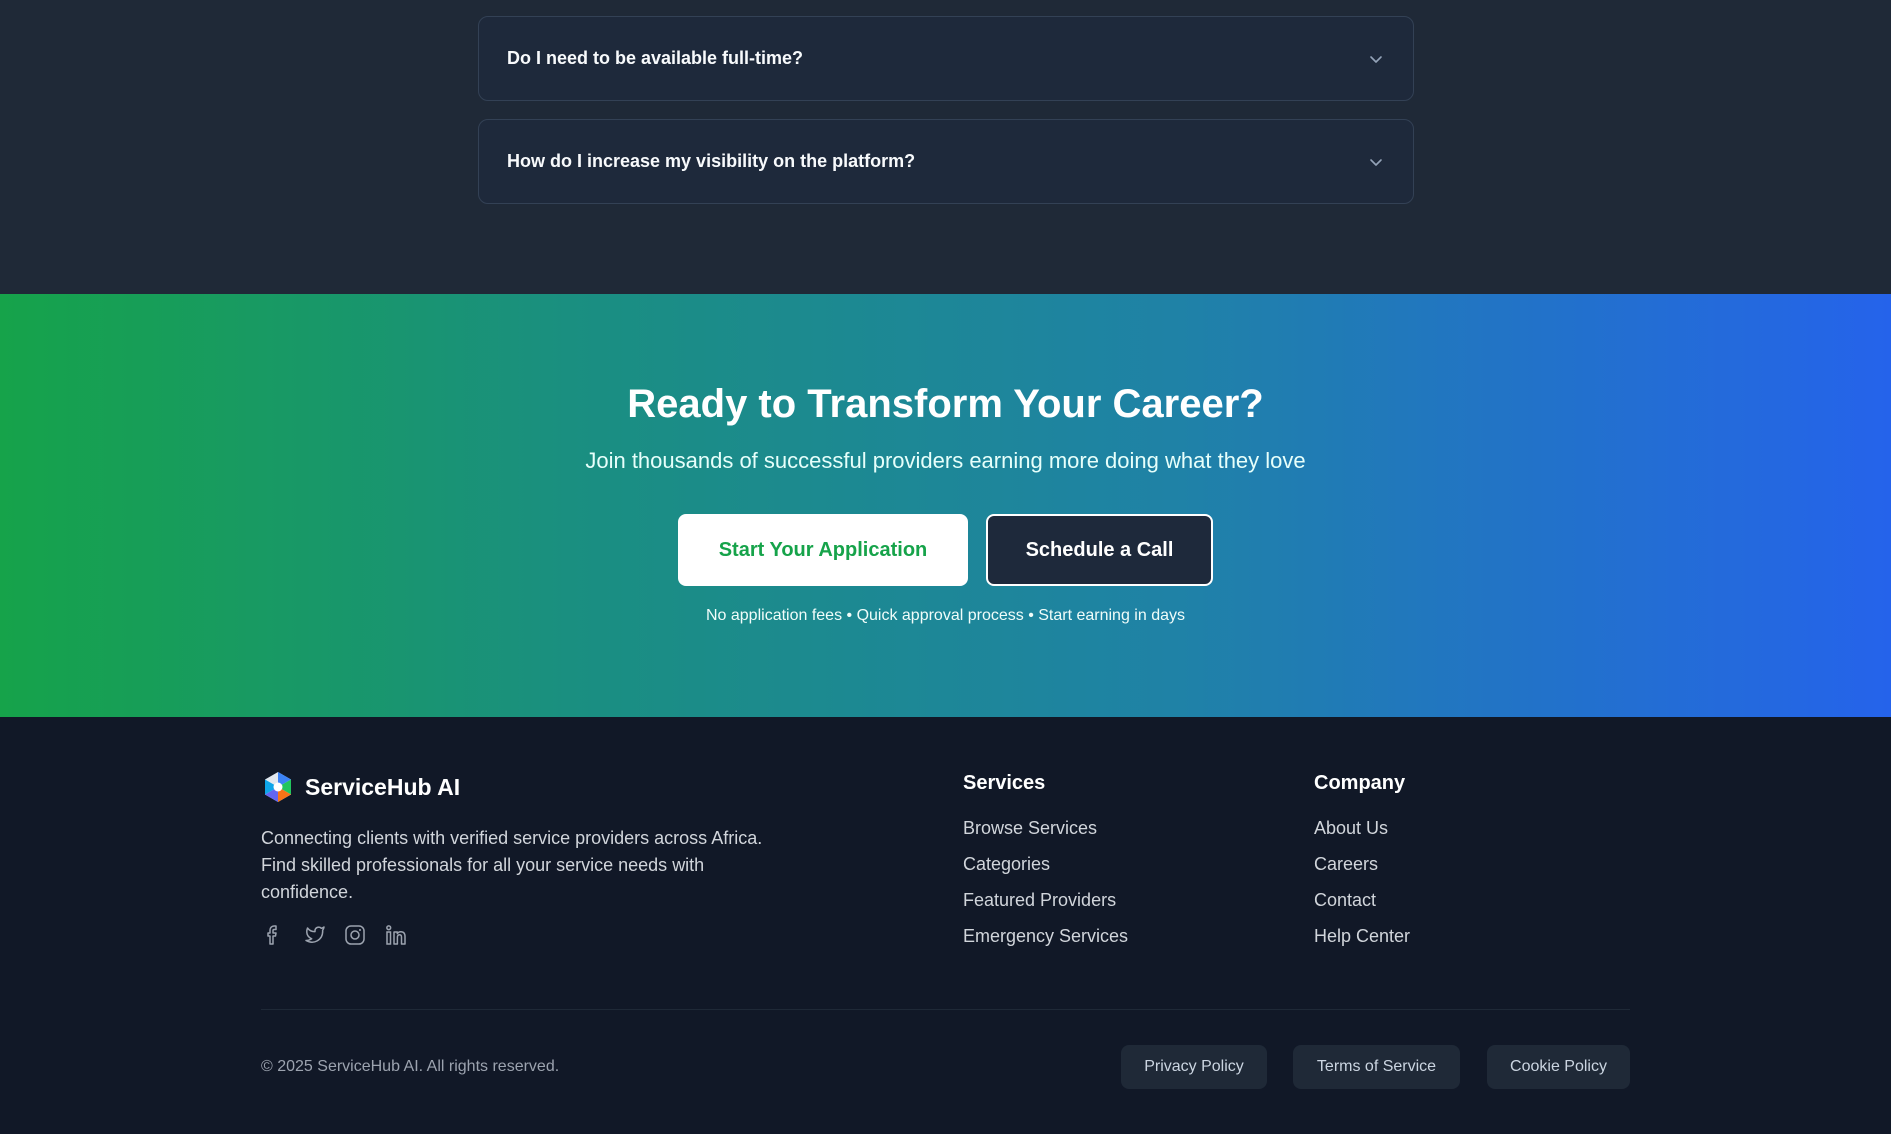 The image size is (1891, 1134). What do you see at coordinates (945, 1009) in the screenshot?
I see `footer-divider` at bounding box center [945, 1009].